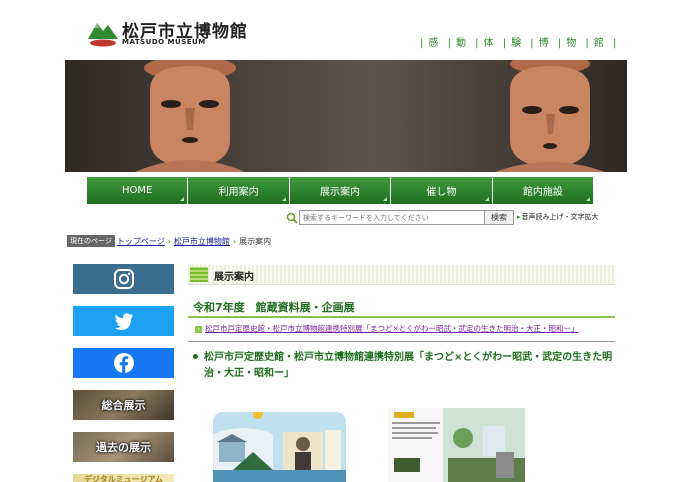 The height and width of the screenshot is (482, 680). I want to click on logo-mark-icon, so click(103, 35).